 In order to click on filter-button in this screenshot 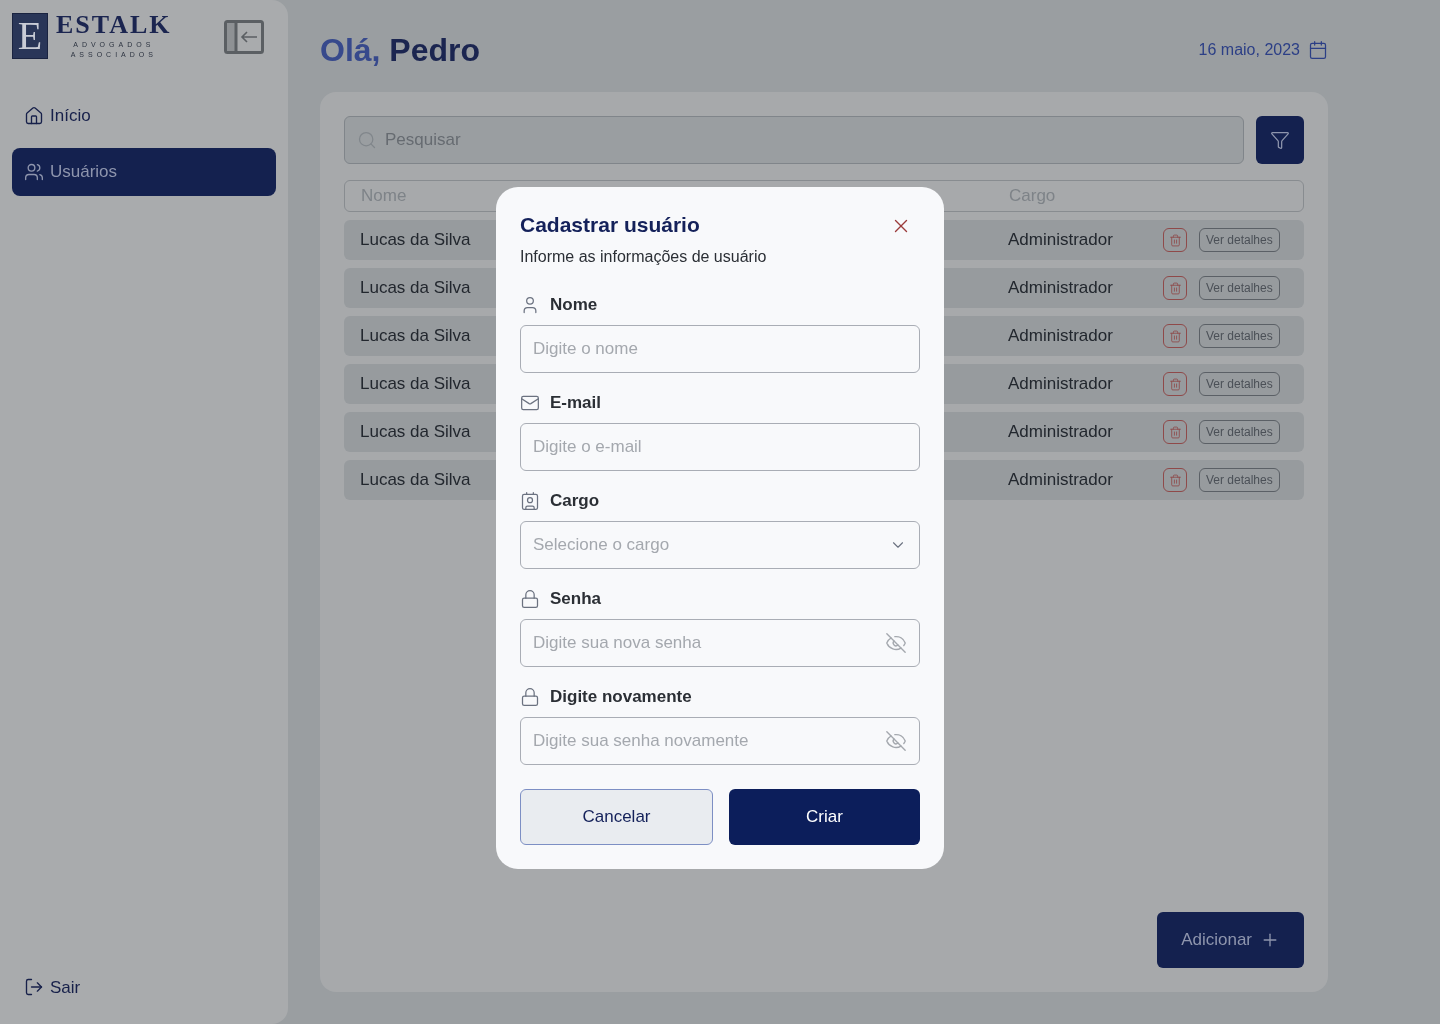, I will do `click(1280, 140)`.